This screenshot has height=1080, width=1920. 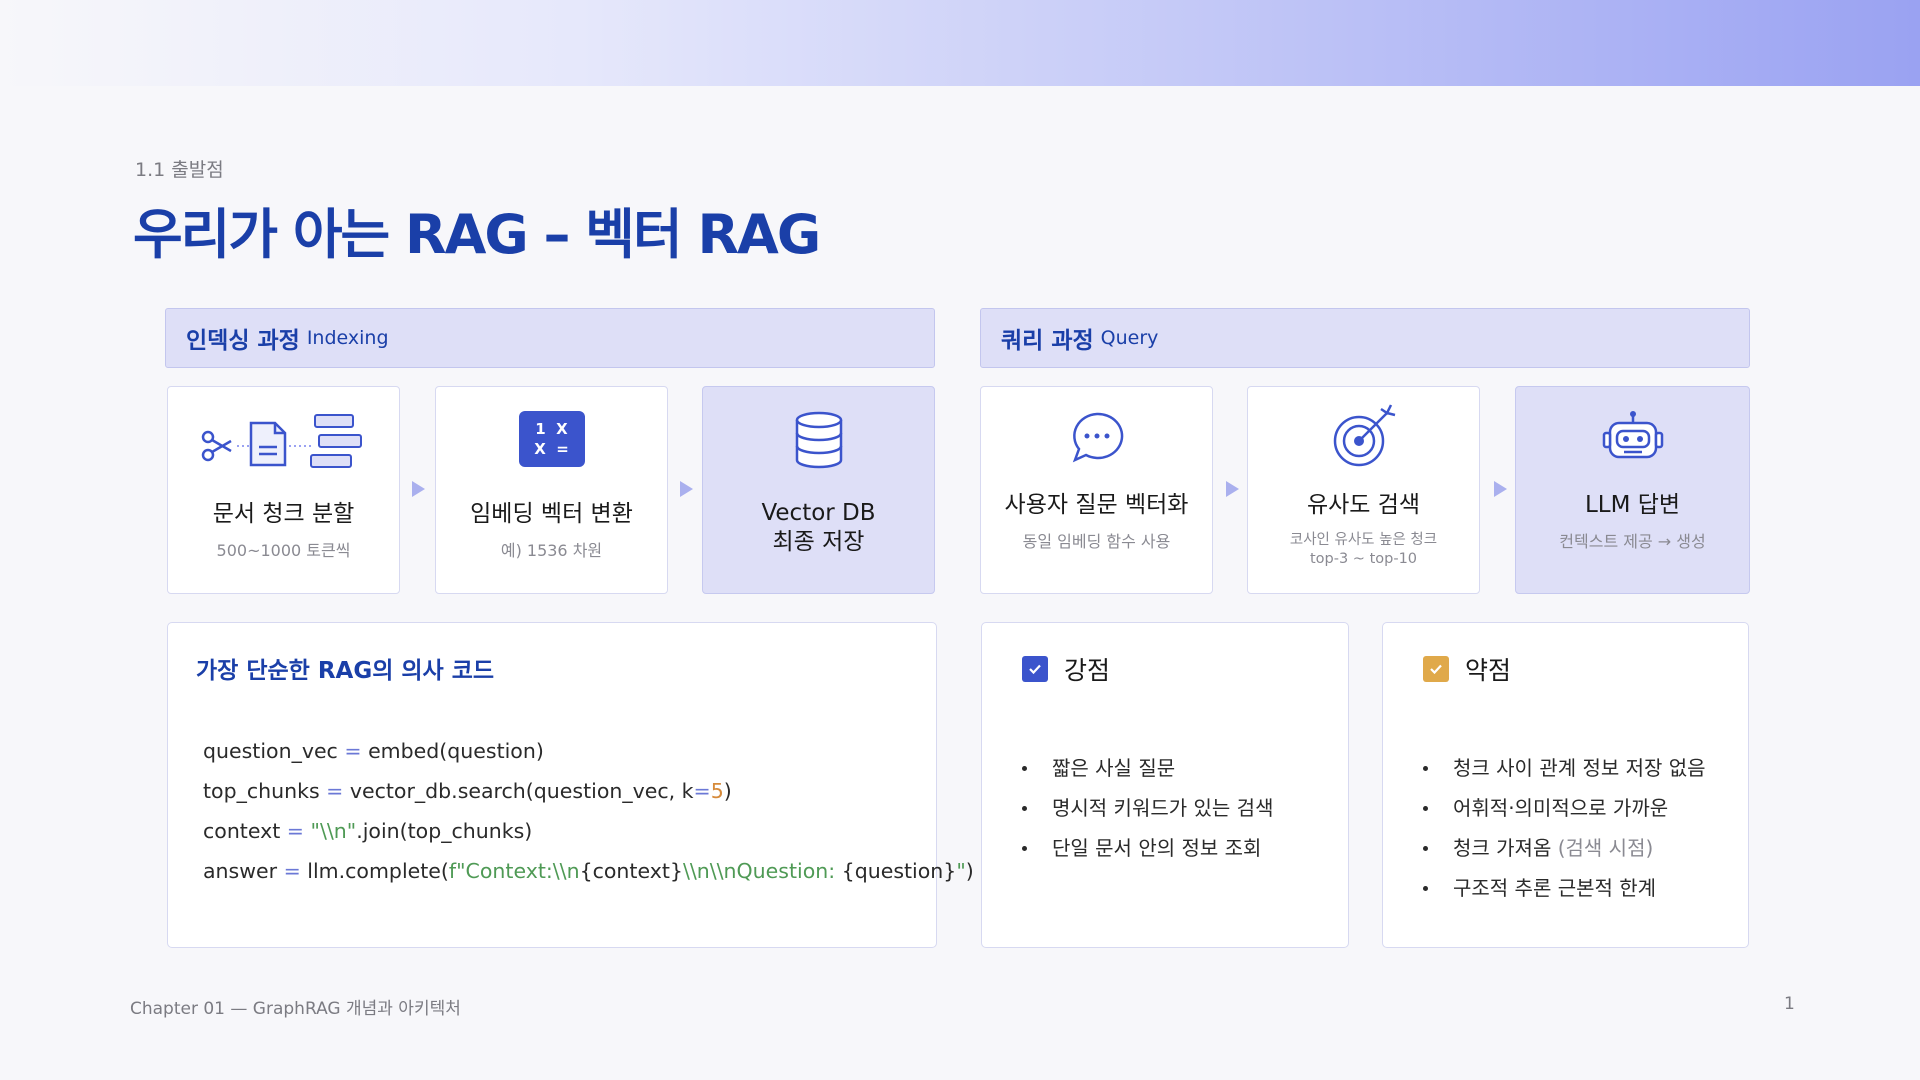 What do you see at coordinates (818, 490) in the screenshot?
I see `step-vector-db: Vector DB 최종 저장` at bounding box center [818, 490].